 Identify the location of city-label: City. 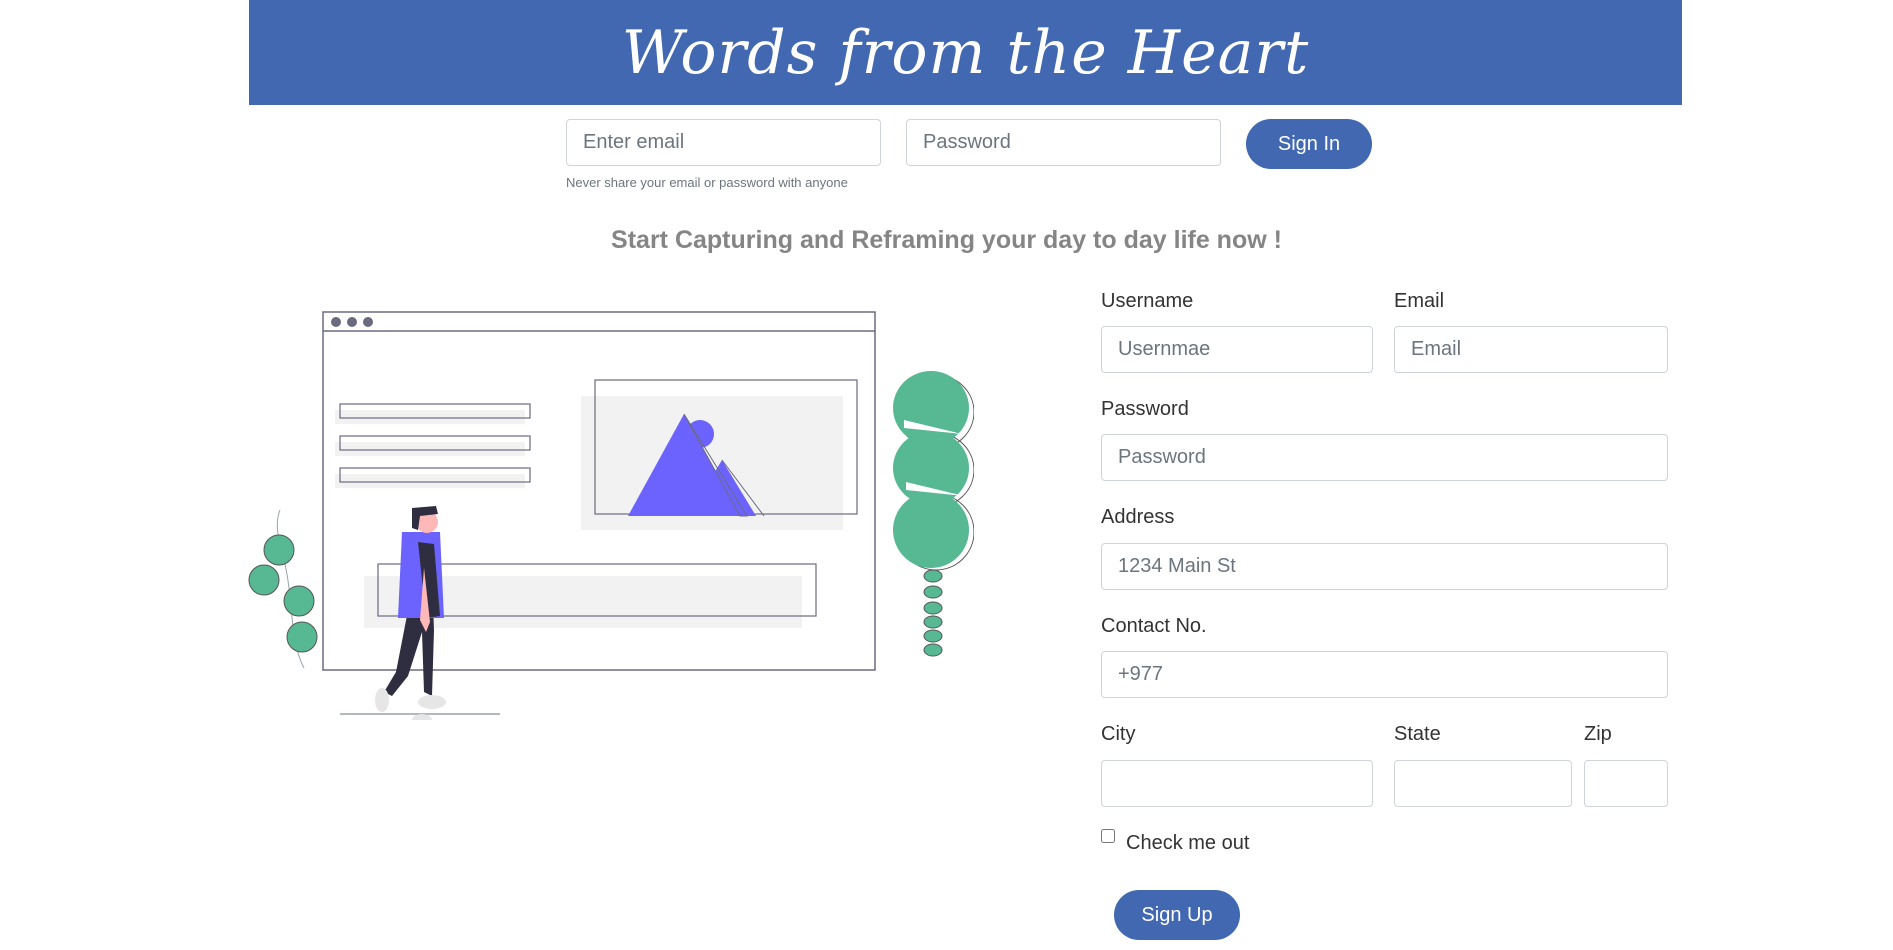
(1118, 734).